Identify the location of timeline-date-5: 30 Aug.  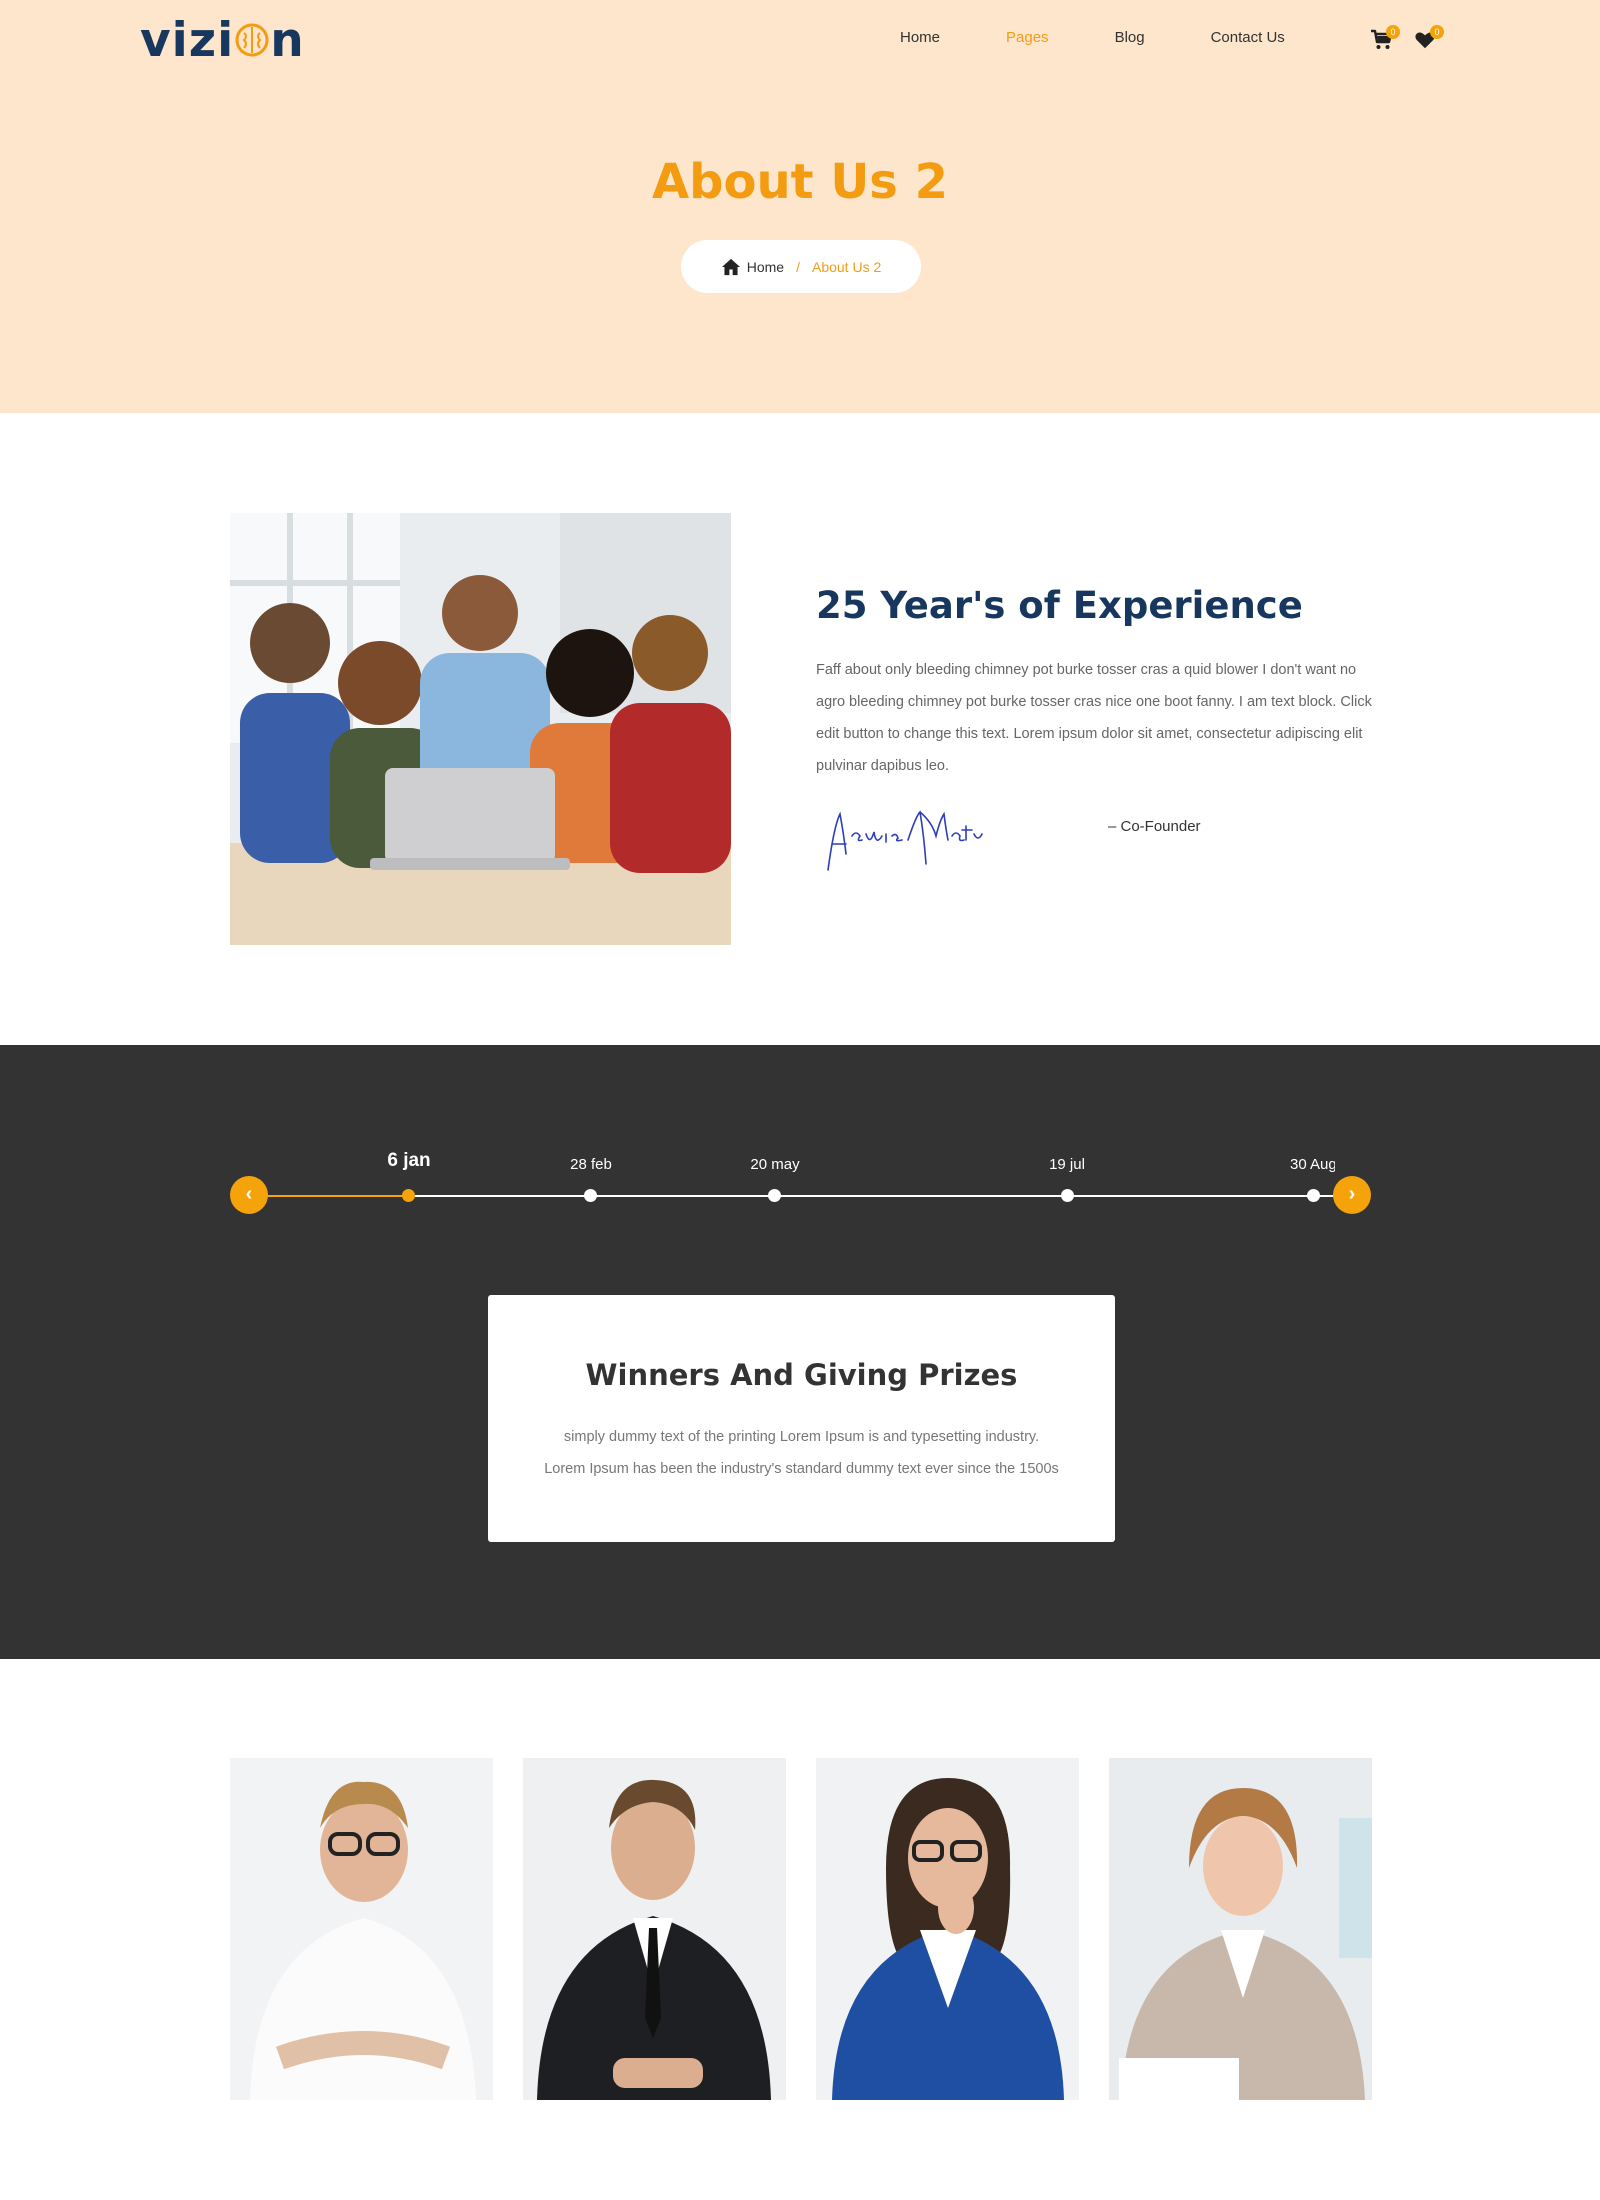
(1312, 1164).